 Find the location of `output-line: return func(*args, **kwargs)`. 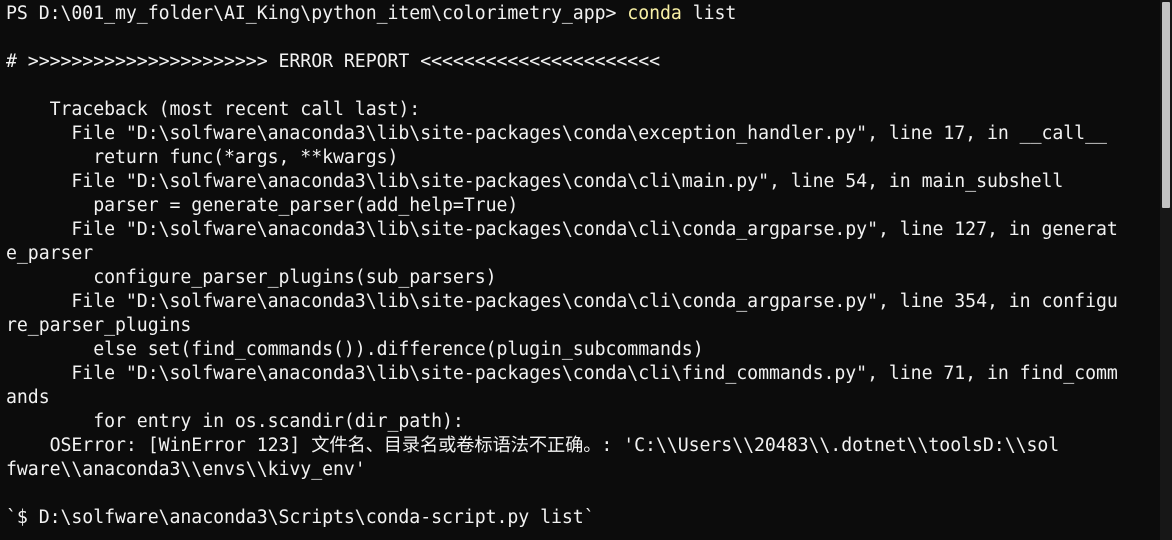

output-line: return func(*args, **kwargs) is located at coordinates (202, 157).